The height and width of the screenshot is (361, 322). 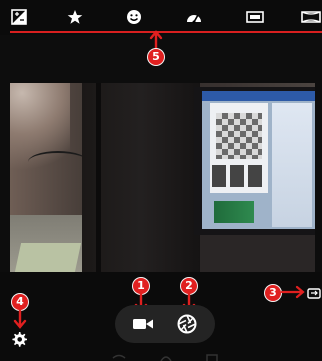 I want to click on video-camera-icon, so click(x=143, y=324).